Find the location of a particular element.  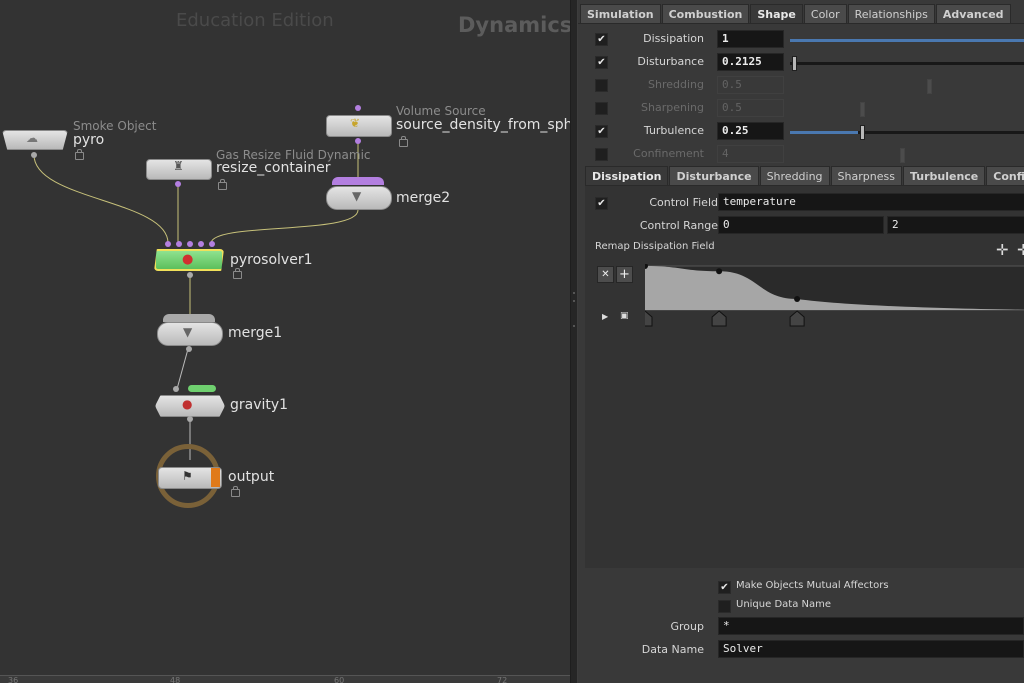

remap-ramp-graph is located at coordinates (834, 296).